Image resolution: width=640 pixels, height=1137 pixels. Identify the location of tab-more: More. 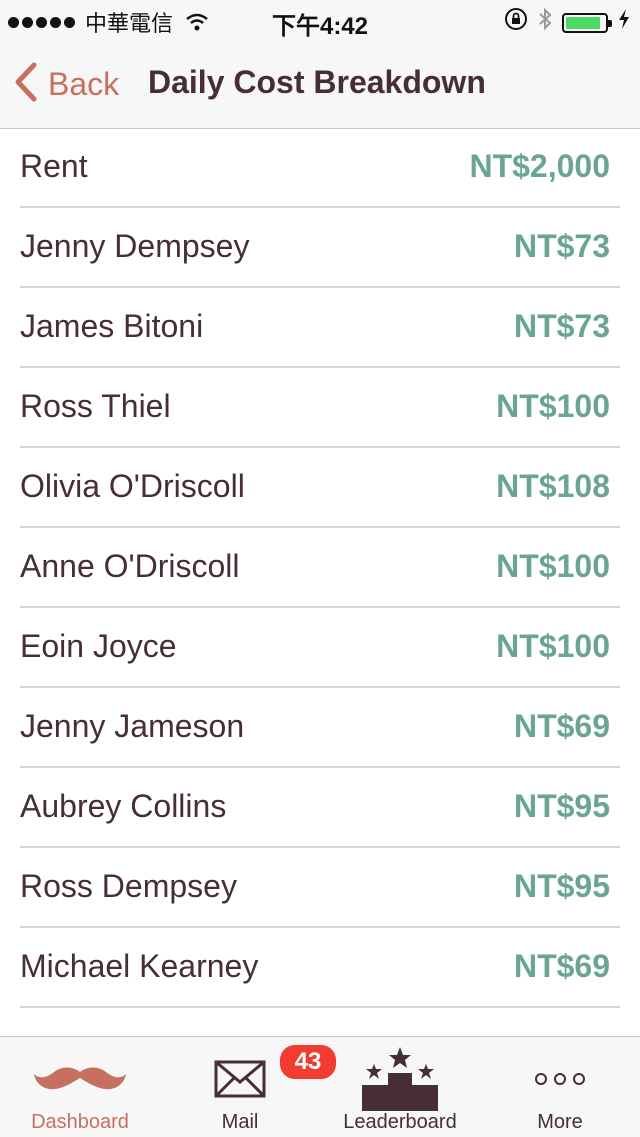
(560, 1087).